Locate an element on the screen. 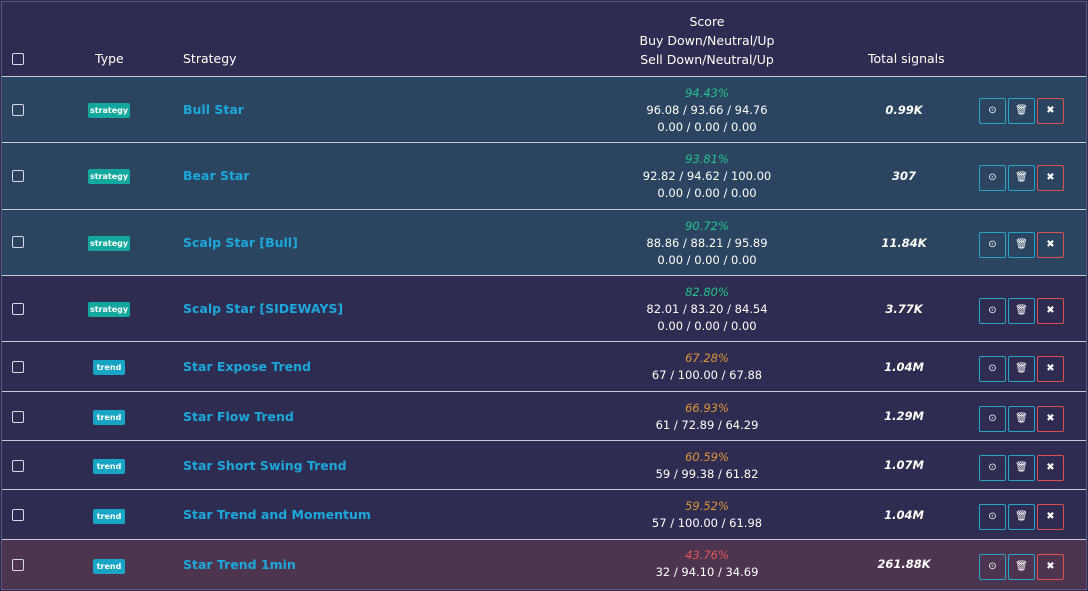 This screenshot has height=591, width=1088. score-buy: 92.82 / 94.62 / 100.00 is located at coordinates (707, 176).